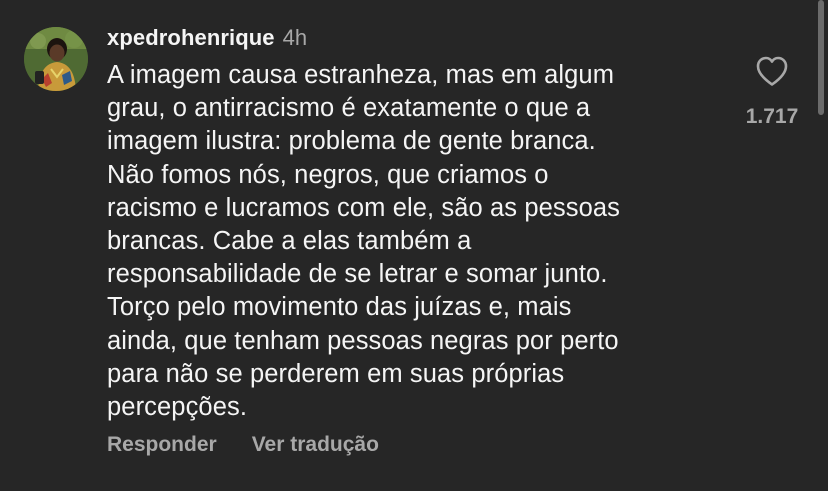  Describe the element at coordinates (243, 445) in the screenshot. I see `comment-actions: Responder Ver tradução` at that location.